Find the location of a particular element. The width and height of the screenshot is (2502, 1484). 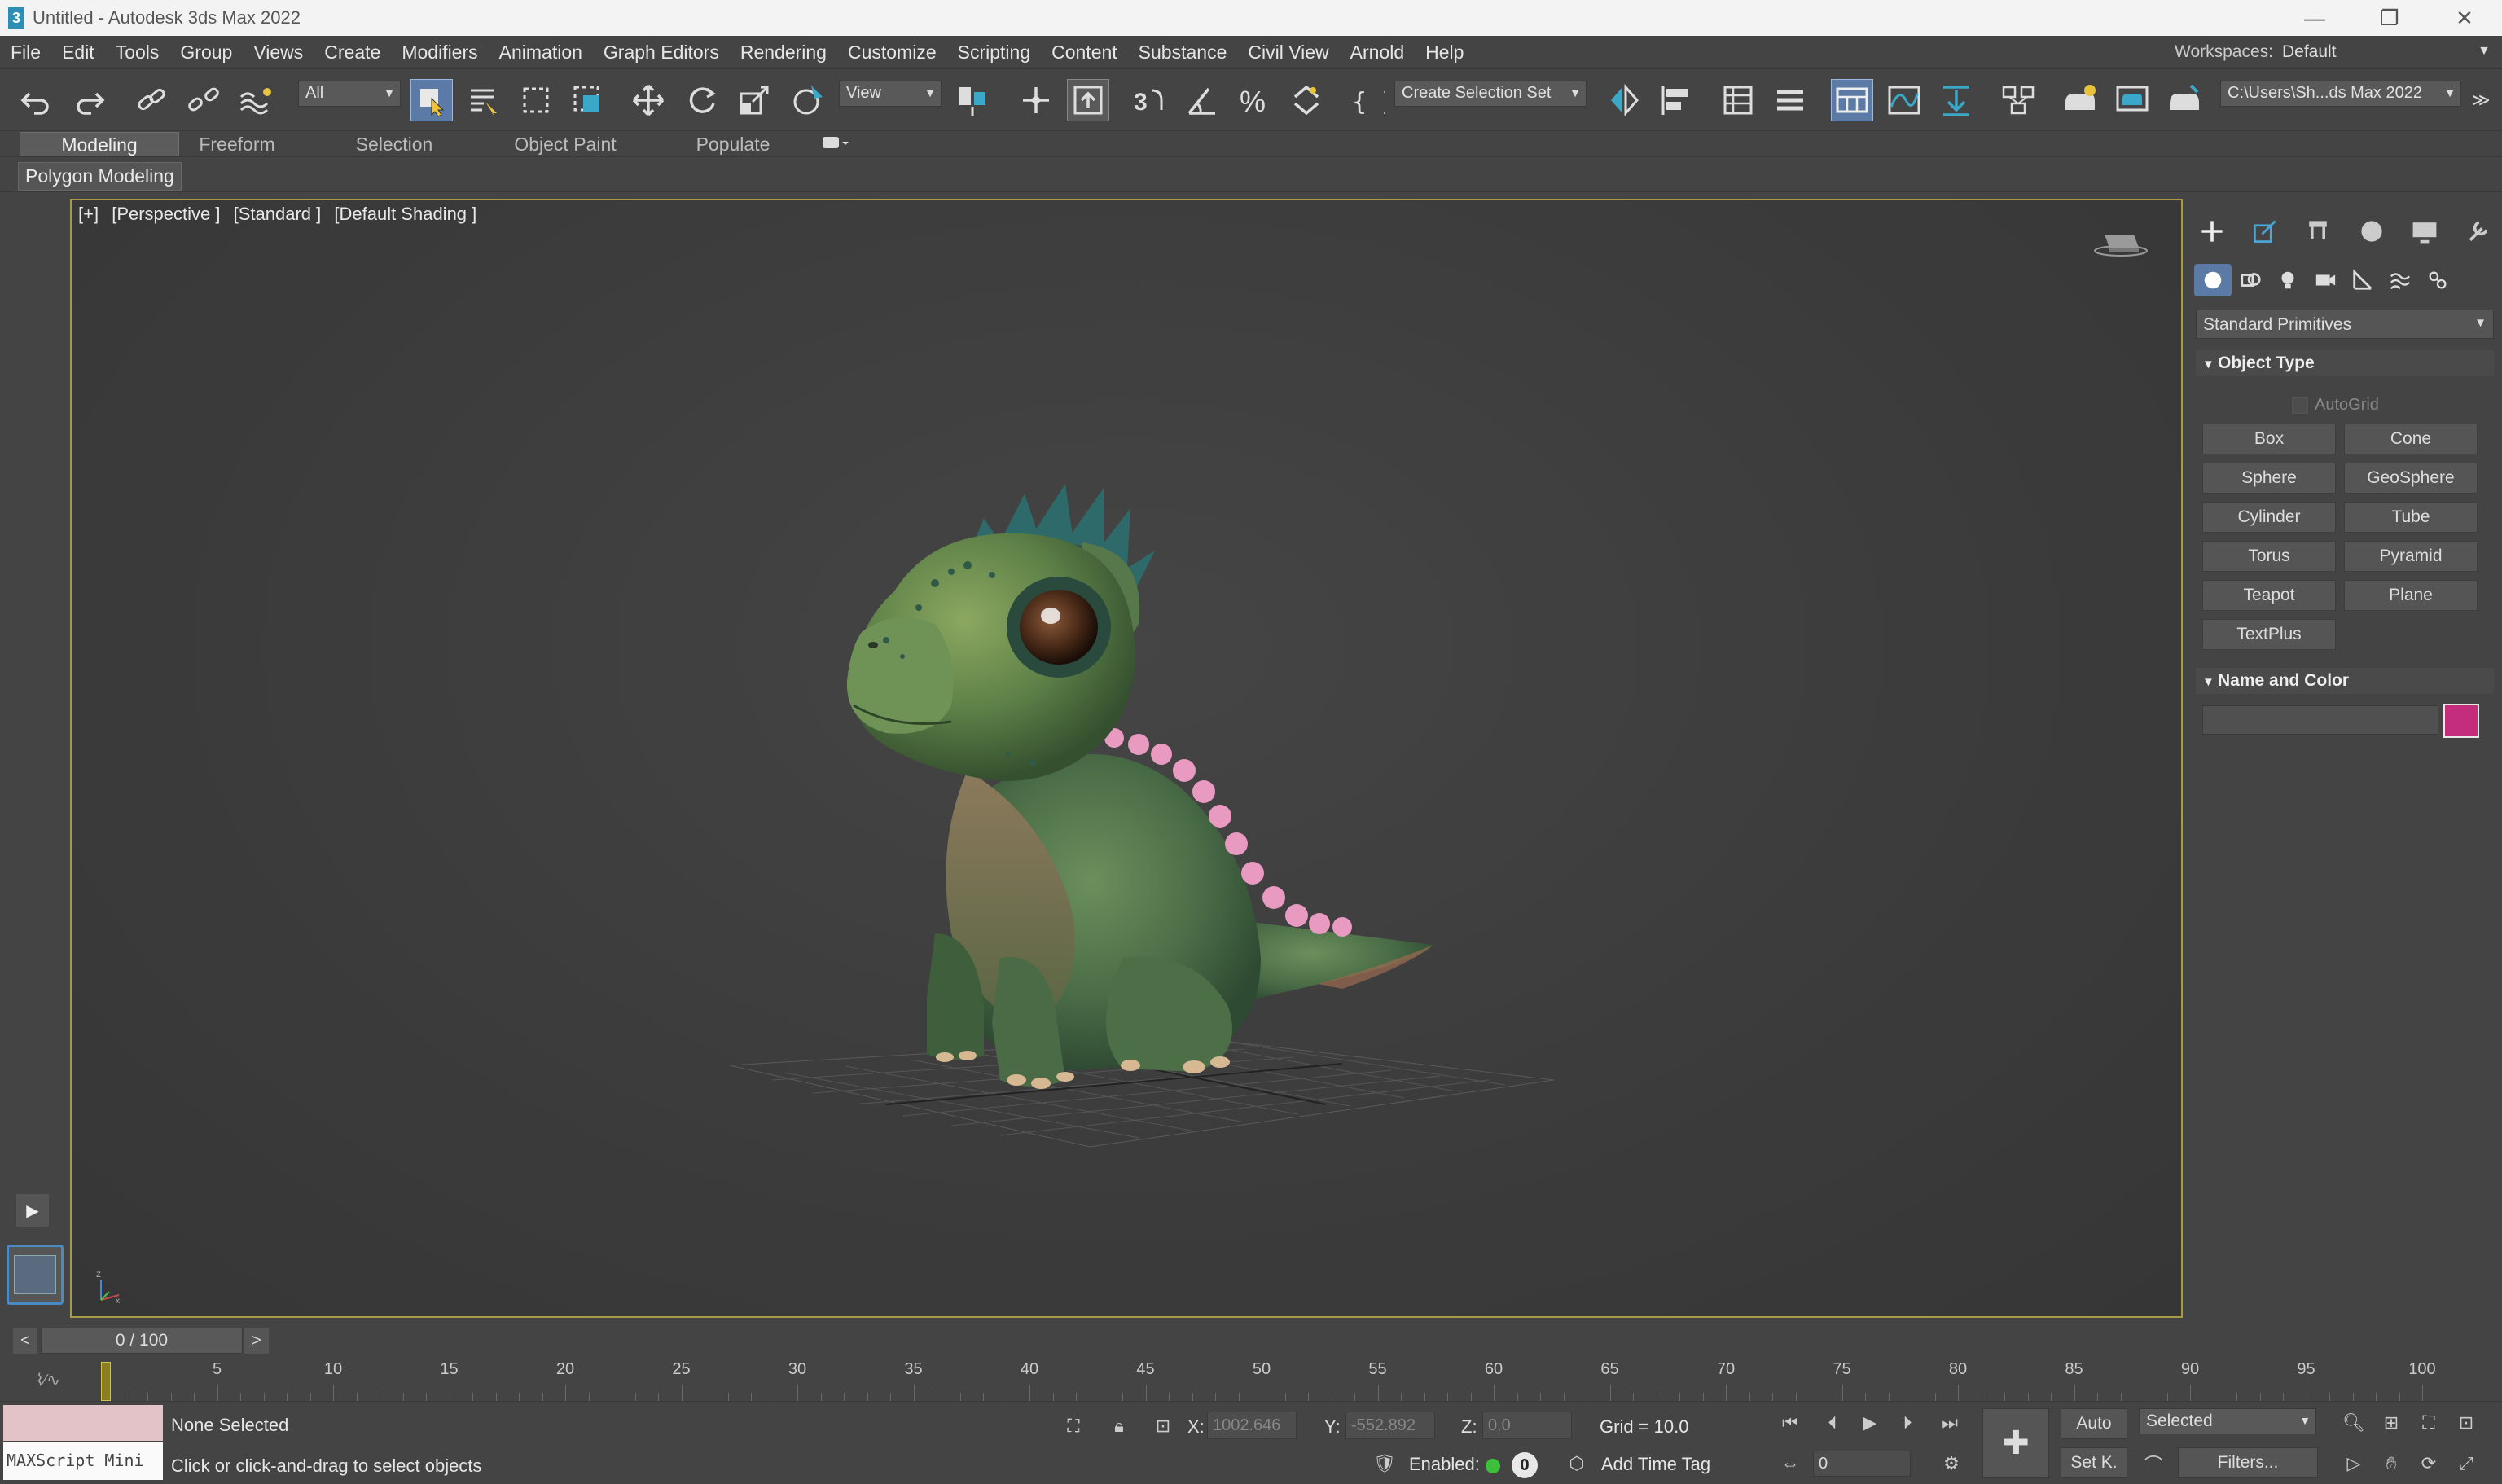

helpers-icon is located at coordinates (2362, 280).